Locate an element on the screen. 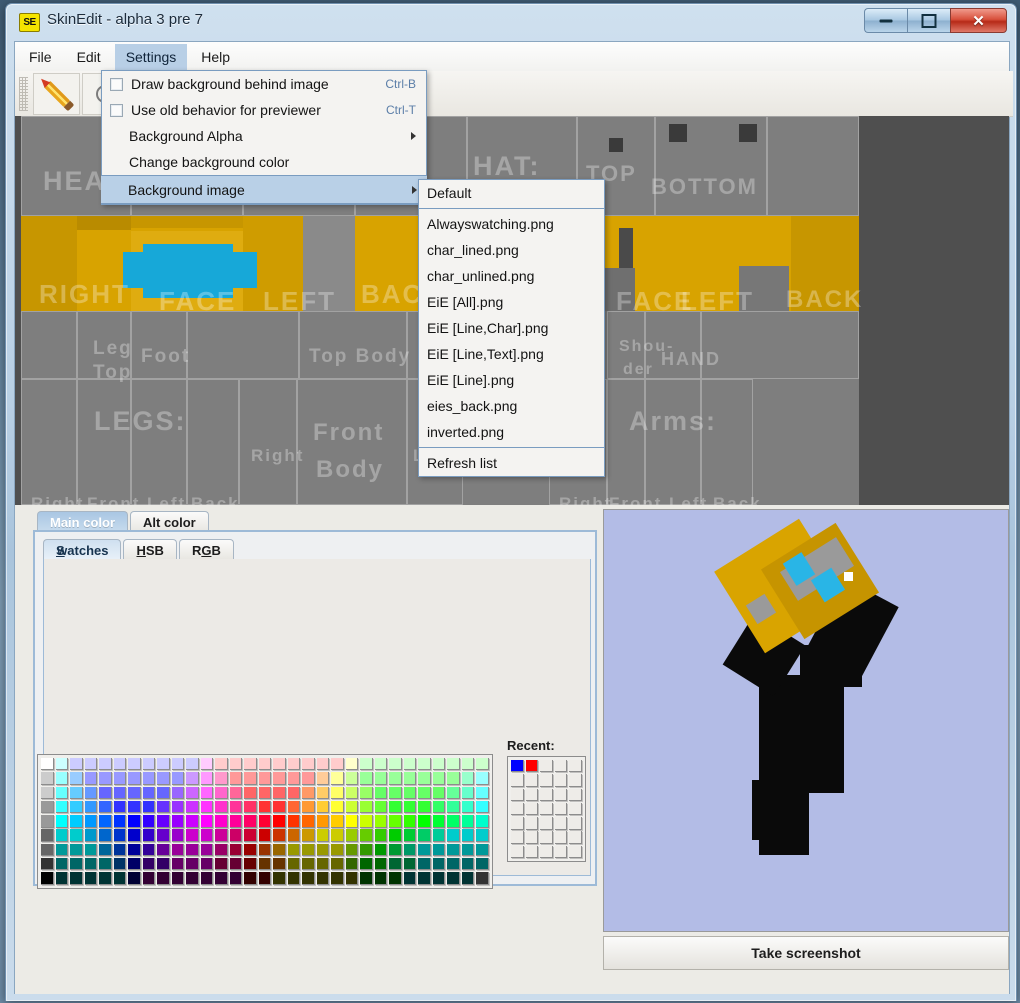 This screenshot has width=1020, height=1003. sheet-cell-arm-front is located at coordinates (626, 442).